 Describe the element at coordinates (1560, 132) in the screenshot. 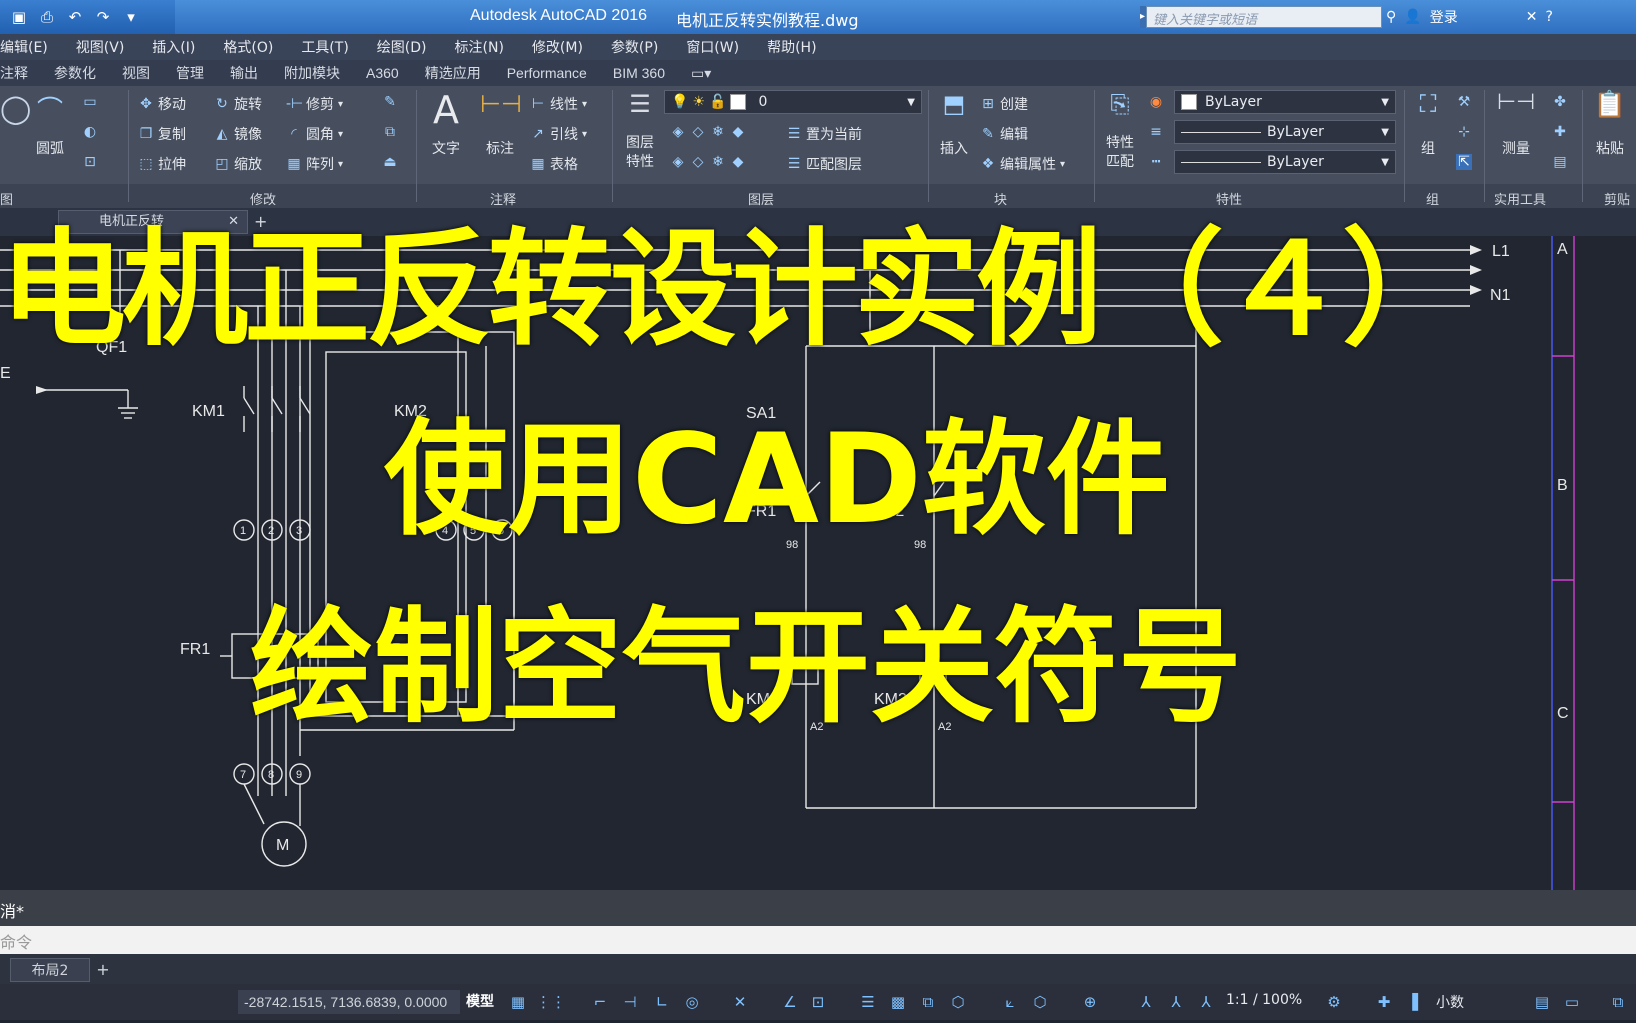

I see `point-icon: ✚` at that location.